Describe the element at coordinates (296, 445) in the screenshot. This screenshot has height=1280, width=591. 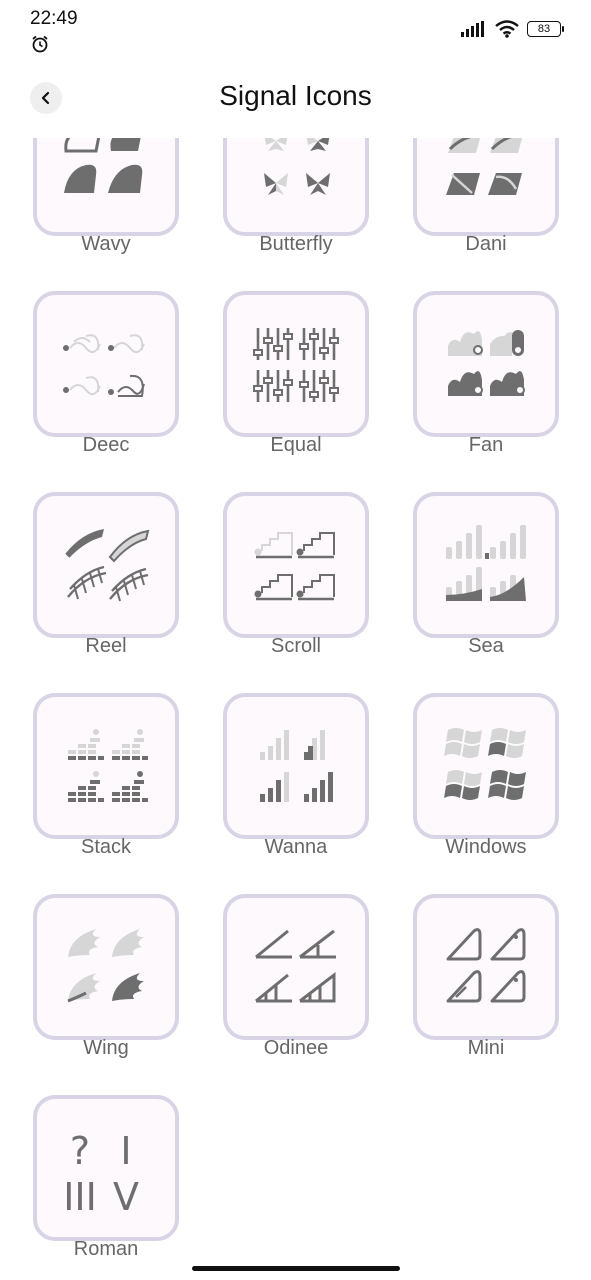
I see `icon-label: Equal` at that location.